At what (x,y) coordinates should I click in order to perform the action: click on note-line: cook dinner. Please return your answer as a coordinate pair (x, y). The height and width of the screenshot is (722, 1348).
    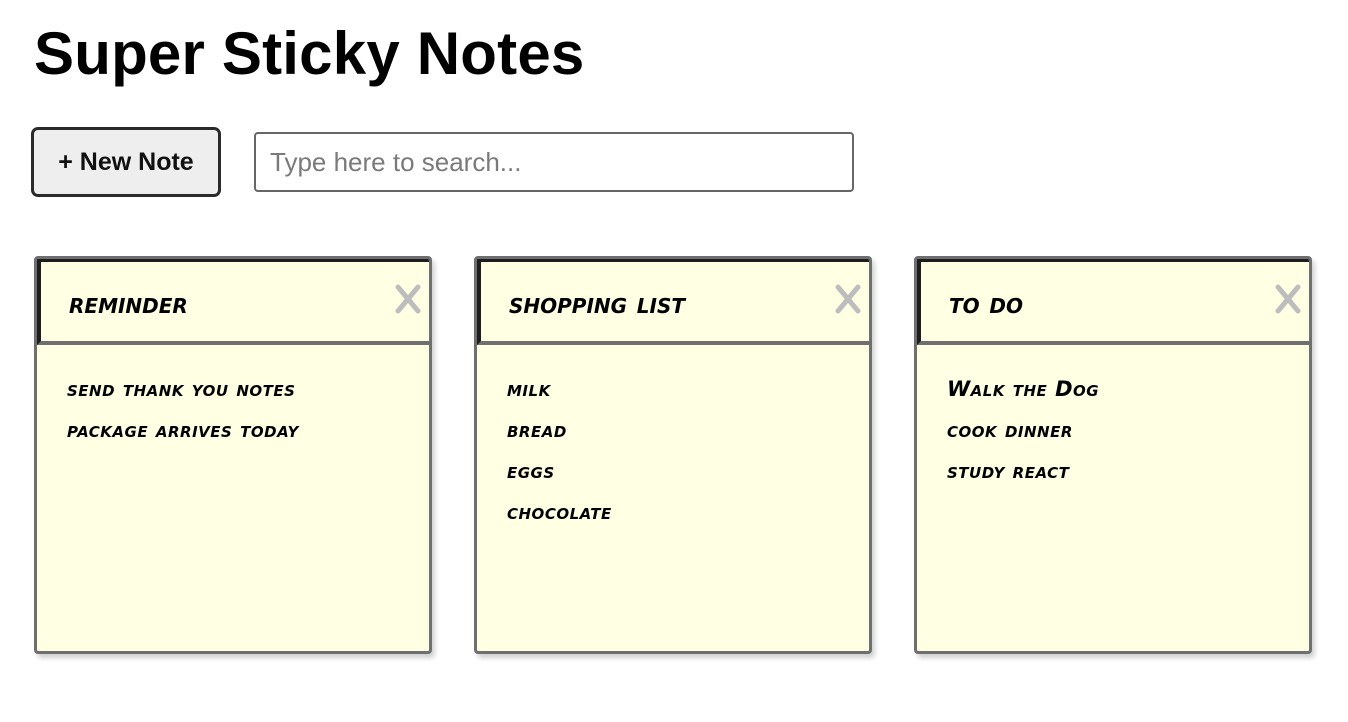
    Looking at the image, I should click on (1010, 430).